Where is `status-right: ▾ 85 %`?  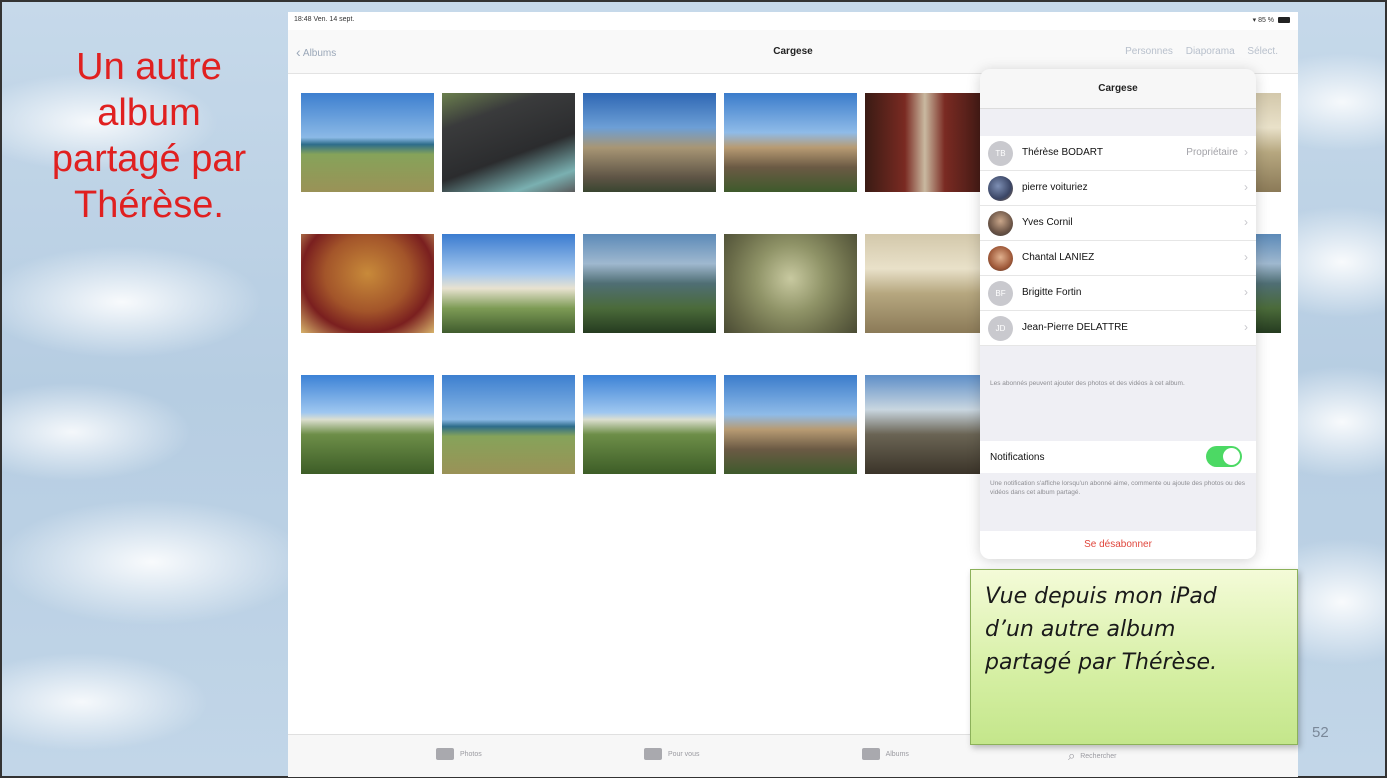
status-right: ▾ 85 % is located at coordinates (1271, 20).